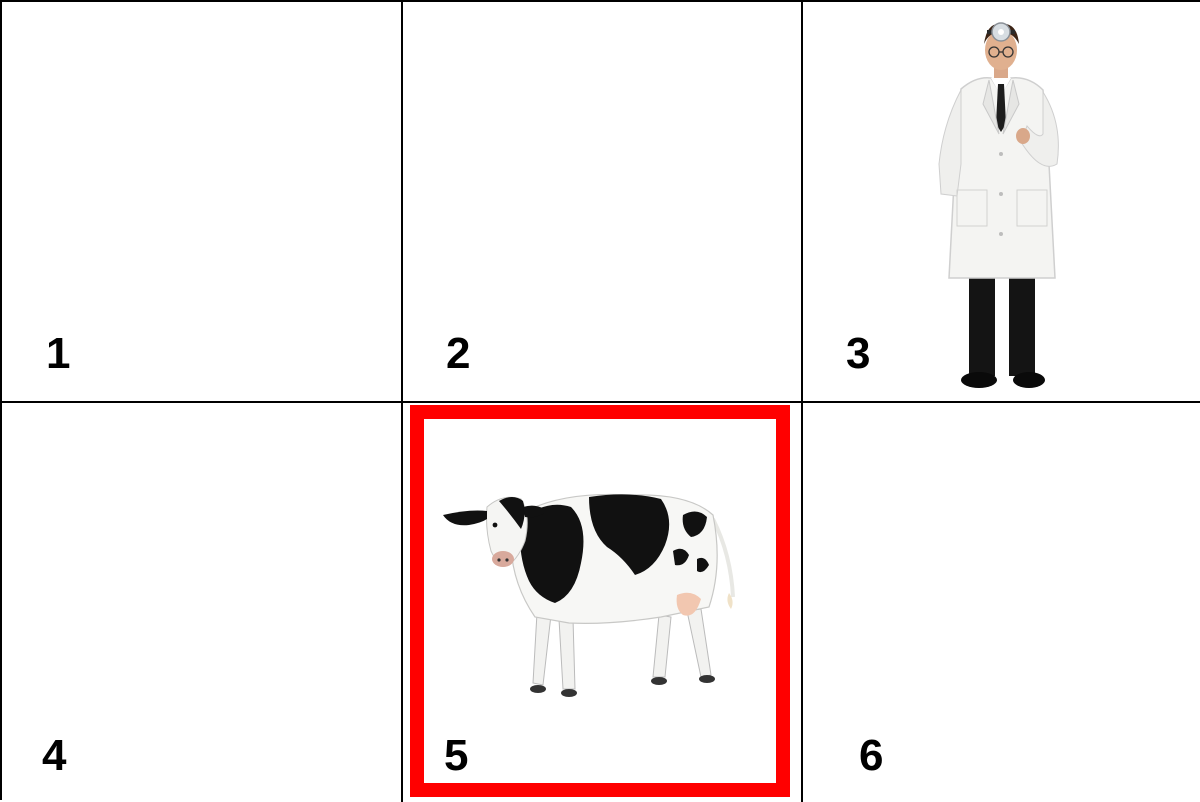 This screenshot has height=802, width=1200. Describe the element at coordinates (58, 353) in the screenshot. I see `cell-number-label: 1` at that location.